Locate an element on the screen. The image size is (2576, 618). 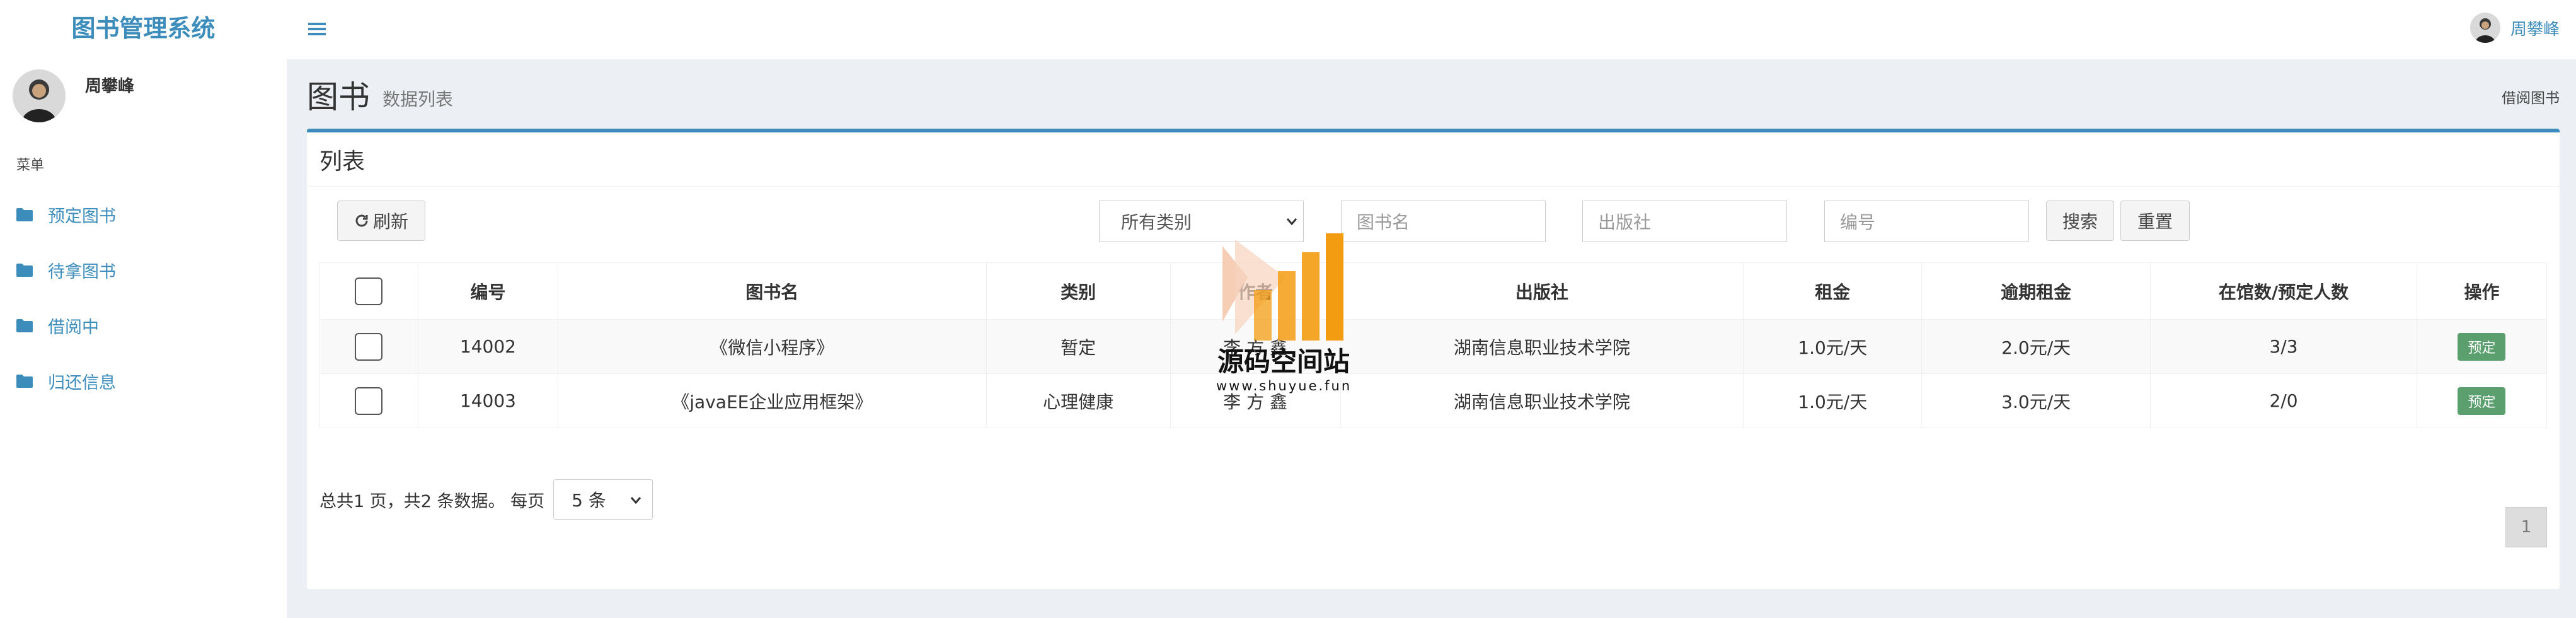
cell-book-name: 《javaEE企业应用框架》 is located at coordinates (772, 401).